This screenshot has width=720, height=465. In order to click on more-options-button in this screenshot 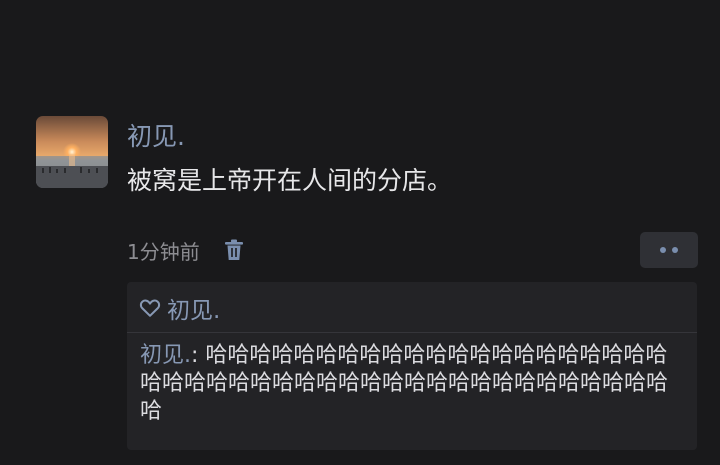, I will do `click(669, 250)`.